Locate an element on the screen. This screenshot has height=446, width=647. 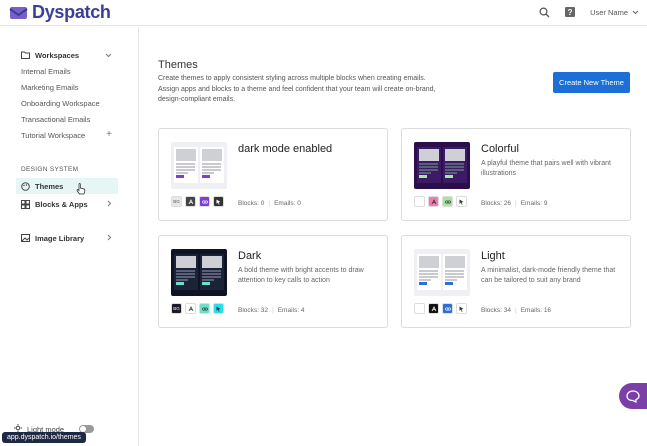
sidebar-item-label: Marketing Emails is located at coordinates (50, 87).